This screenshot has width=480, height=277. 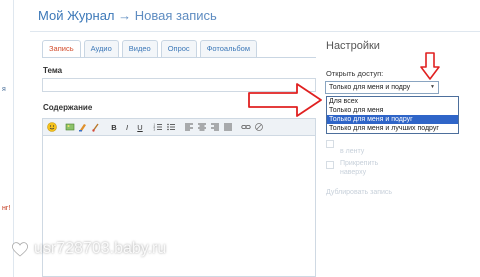 I want to click on chevron-down-icon: ▼, so click(x=432, y=87).